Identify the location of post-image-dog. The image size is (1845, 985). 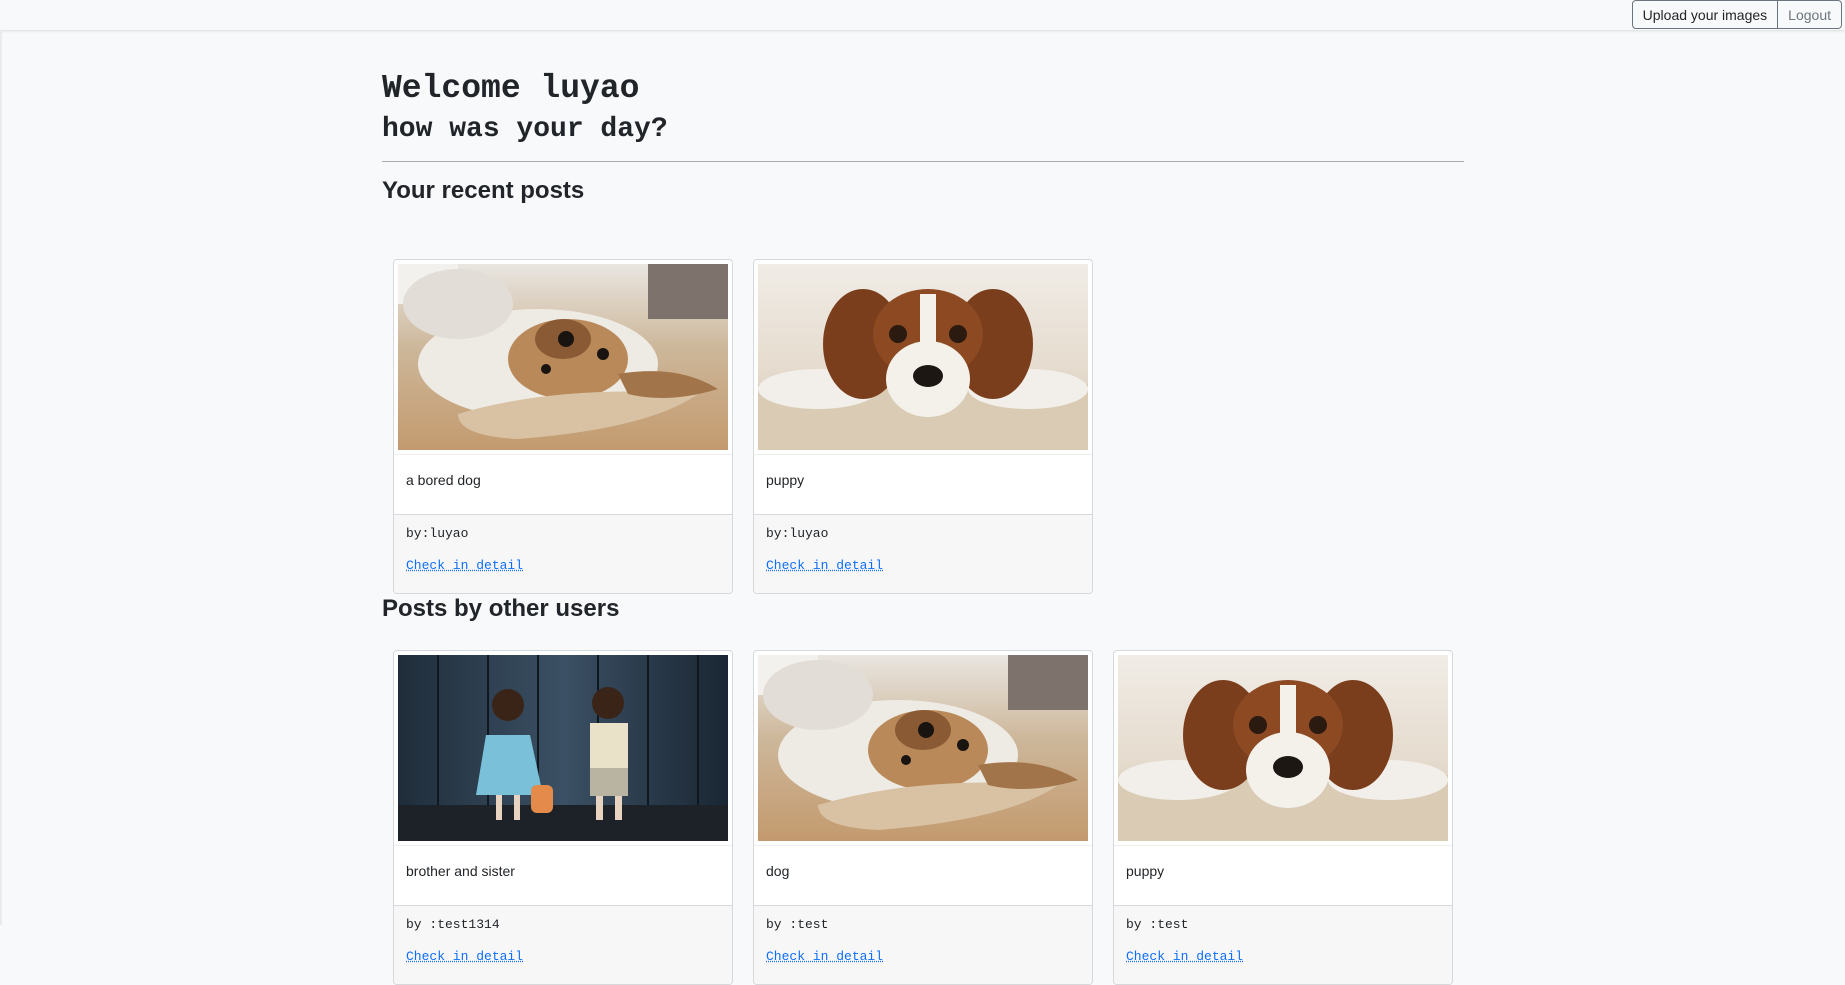
(923, 748).